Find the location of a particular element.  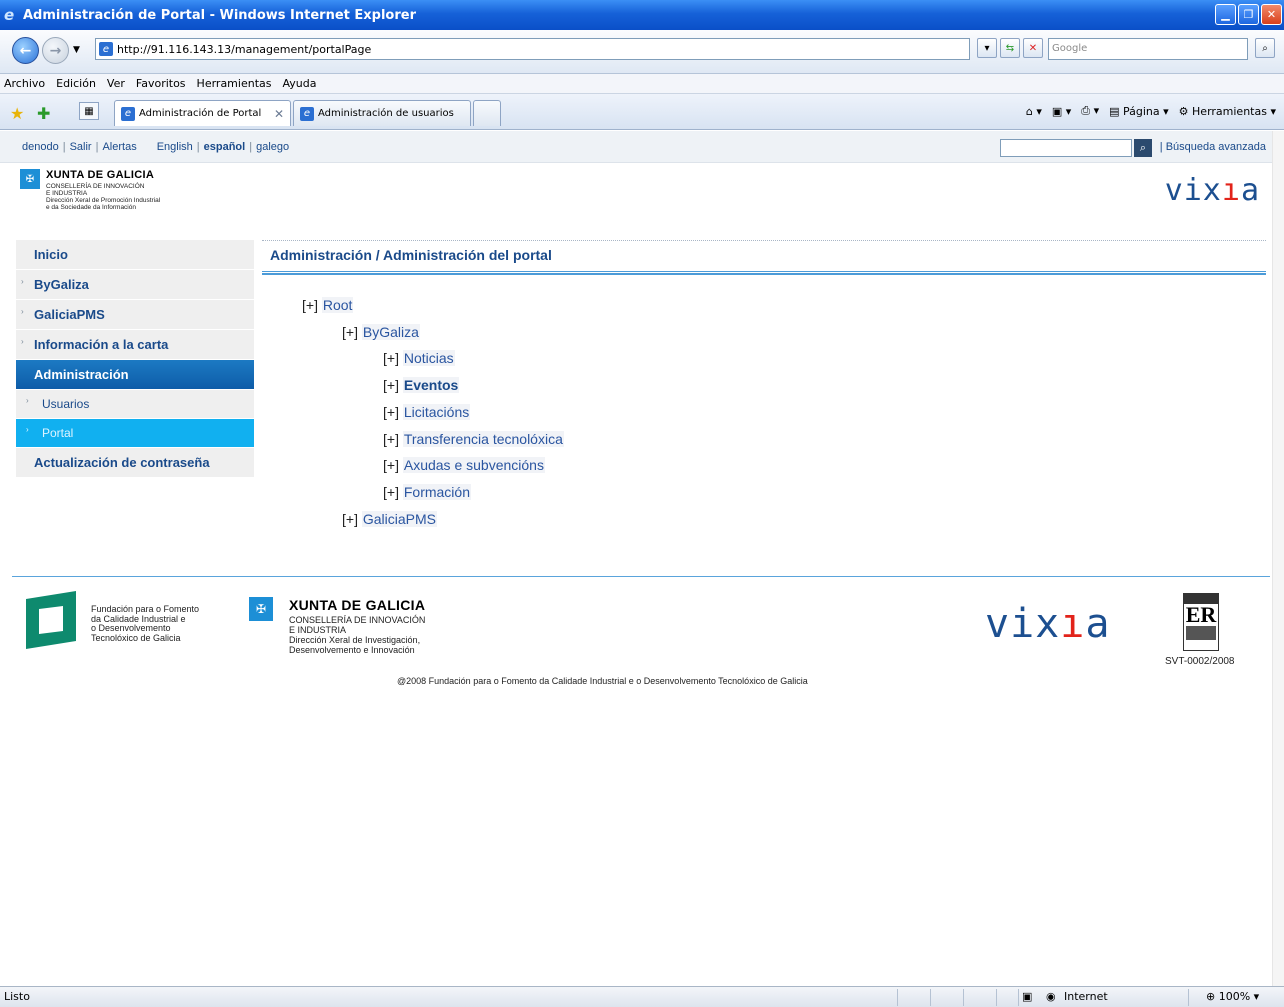

restore-button: ❐ is located at coordinates (1248, 14).